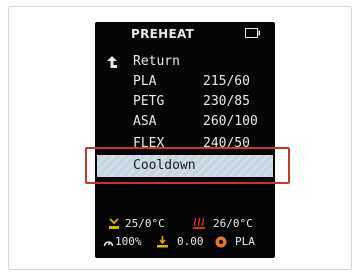  What do you see at coordinates (187, 165) in the screenshot?
I see `highlight-annotation-box` at bounding box center [187, 165].